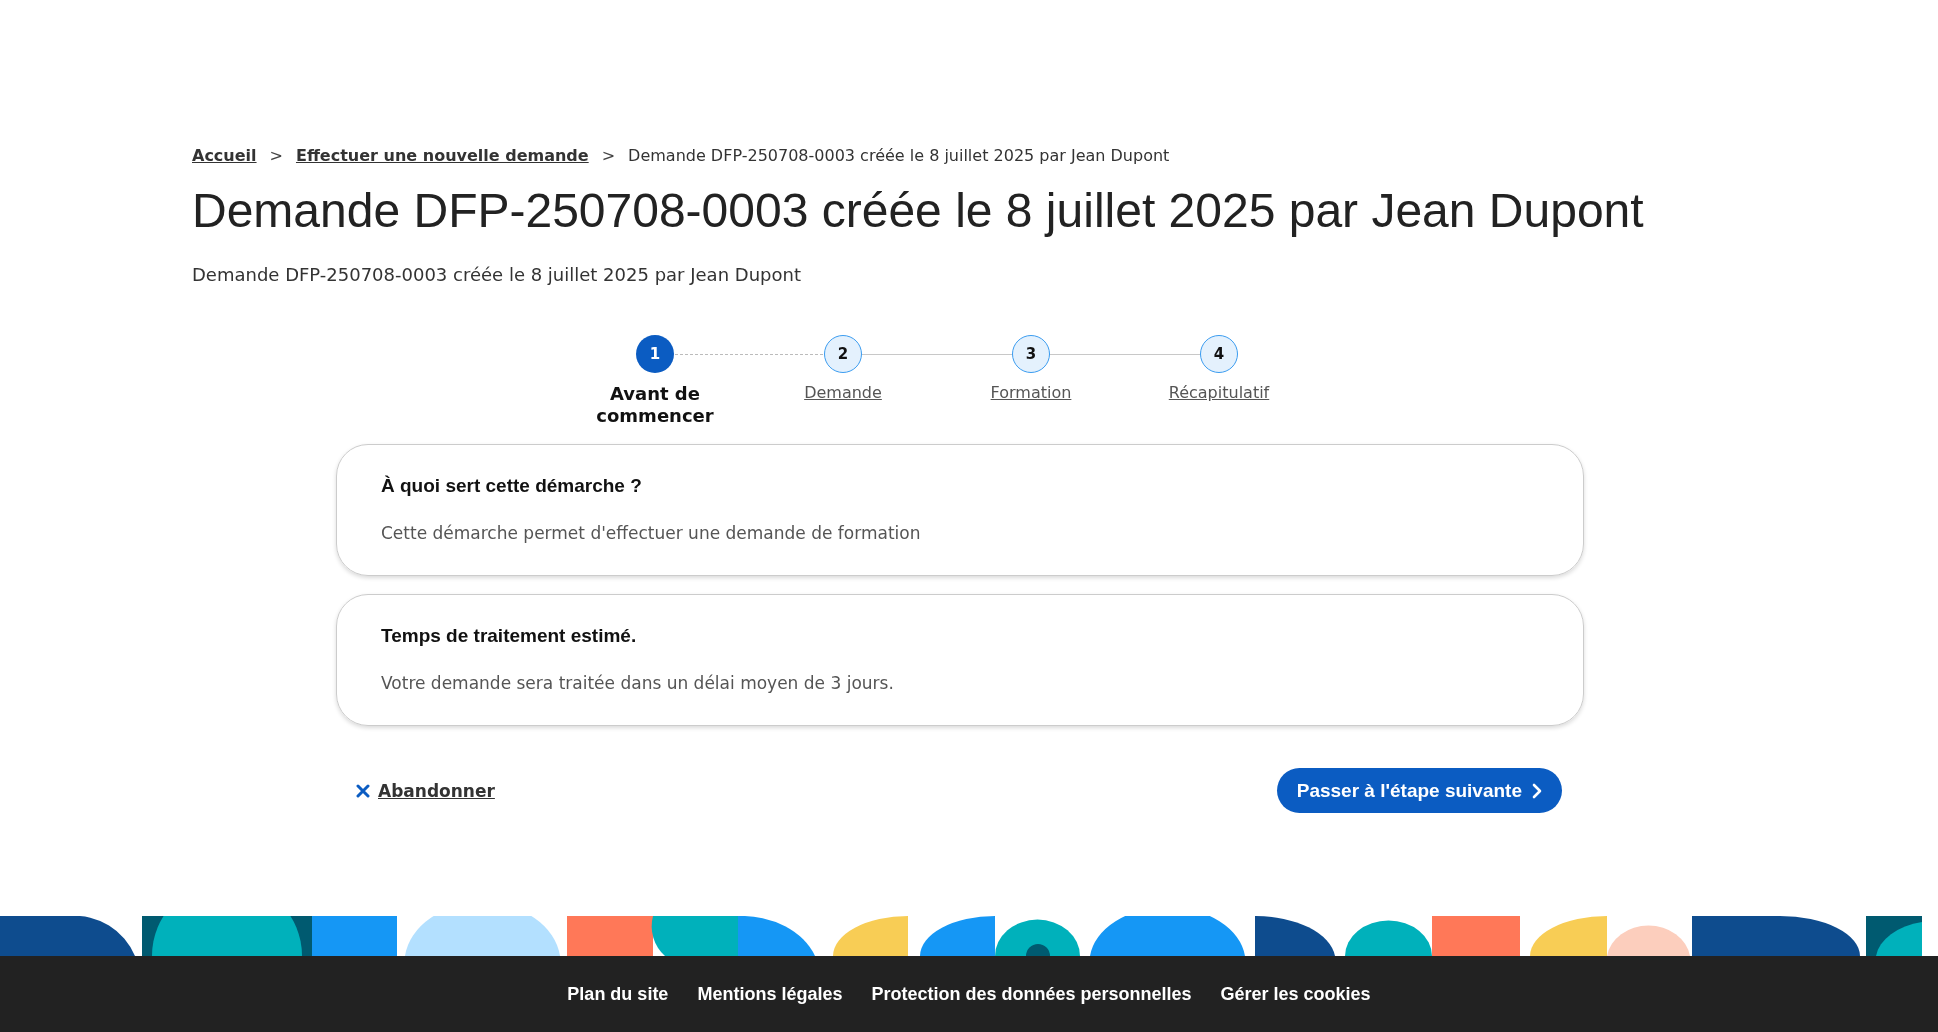  I want to click on abandon-link: Abandonner, so click(425, 790).